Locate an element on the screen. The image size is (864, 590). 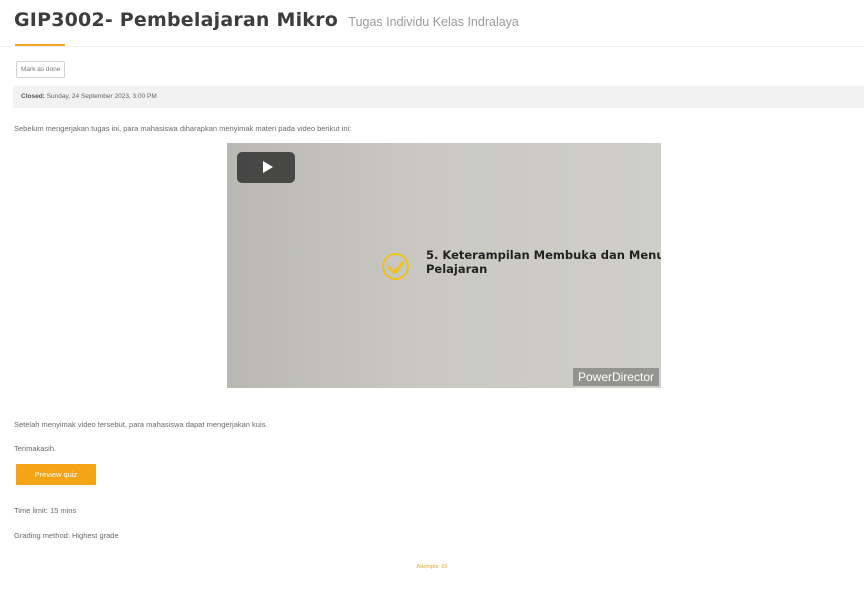
mark-as-done-button: Mark as done is located at coordinates (41, 69).